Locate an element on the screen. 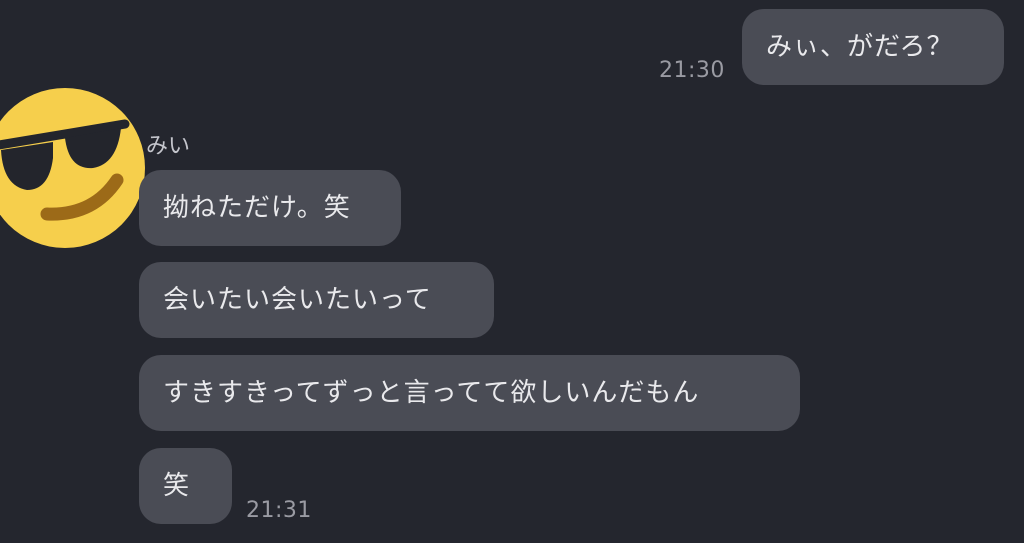 This screenshot has width=1024, height=543. sent-message-text: みぃ、がだろ？ is located at coordinates (860, 47).